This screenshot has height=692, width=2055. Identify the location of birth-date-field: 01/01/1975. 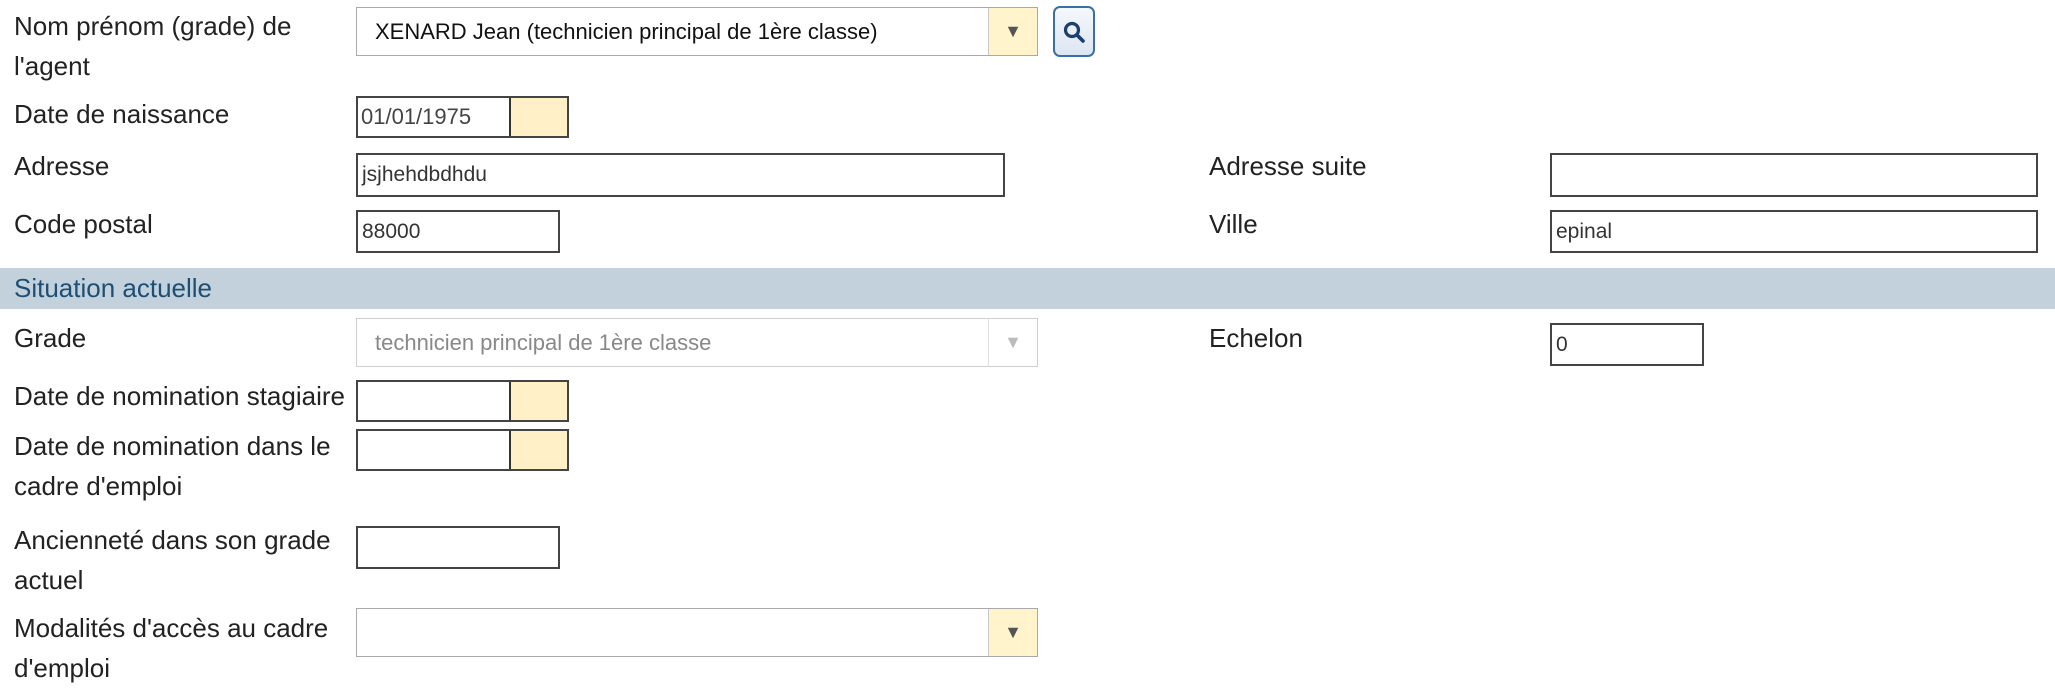
(462, 117).